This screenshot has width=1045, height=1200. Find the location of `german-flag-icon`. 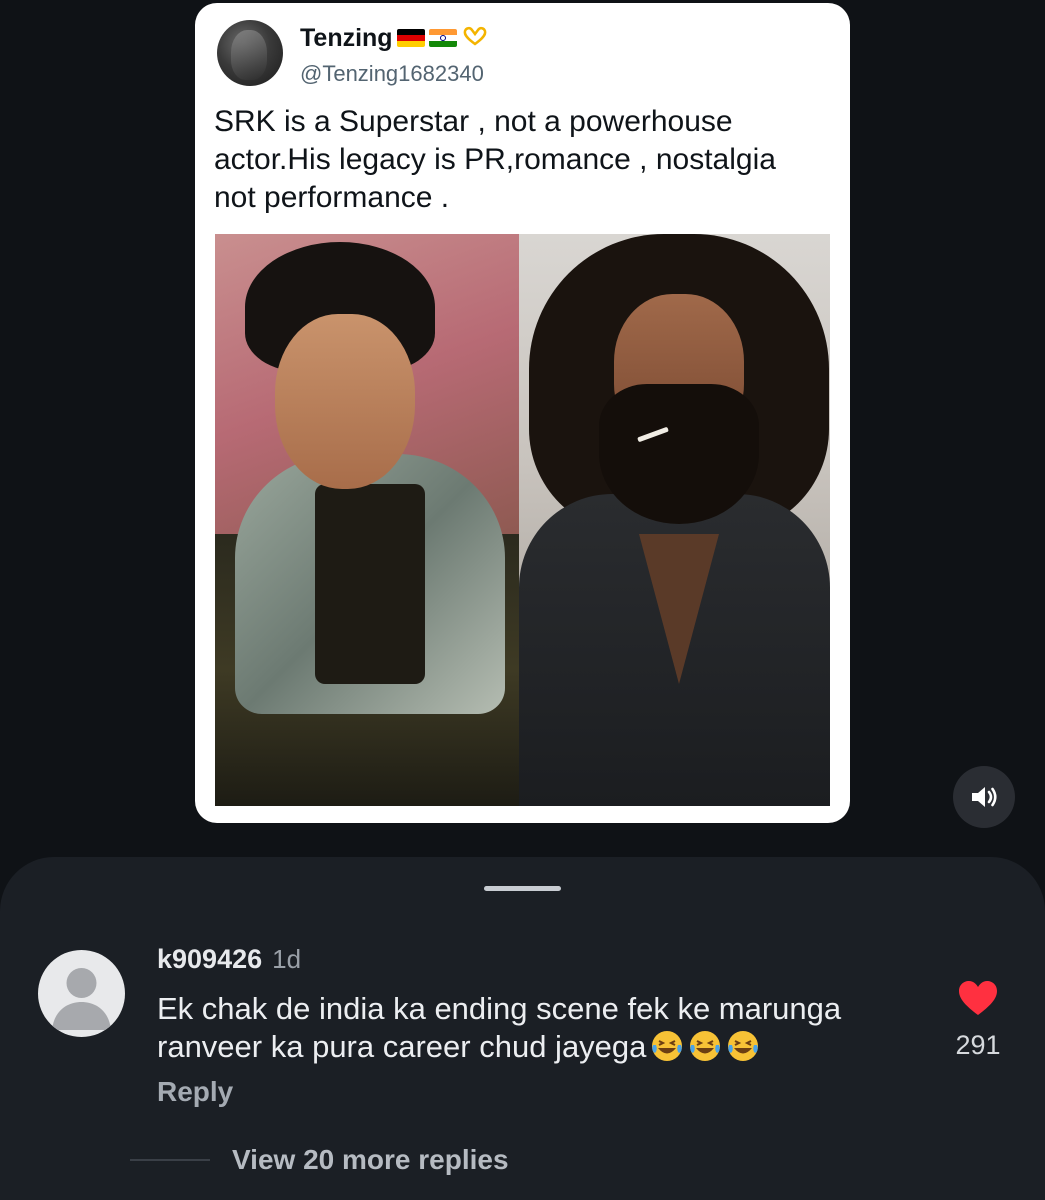

german-flag-icon is located at coordinates (410, 38).